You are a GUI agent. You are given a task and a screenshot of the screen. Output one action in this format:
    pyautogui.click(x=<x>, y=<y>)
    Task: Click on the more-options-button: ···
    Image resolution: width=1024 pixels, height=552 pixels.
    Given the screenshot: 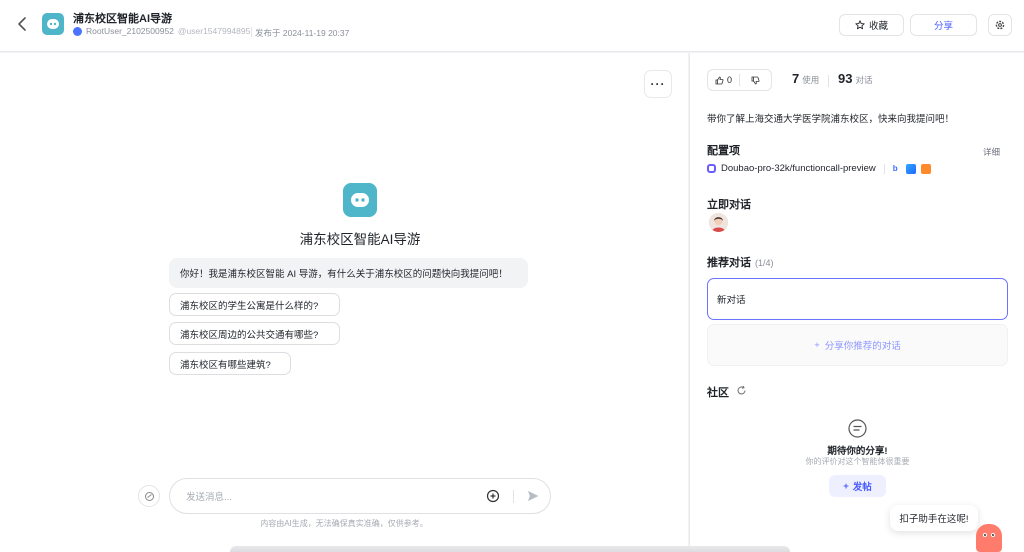 What is the action you would take?
    pyautogui.click(x=658, y=84)
    